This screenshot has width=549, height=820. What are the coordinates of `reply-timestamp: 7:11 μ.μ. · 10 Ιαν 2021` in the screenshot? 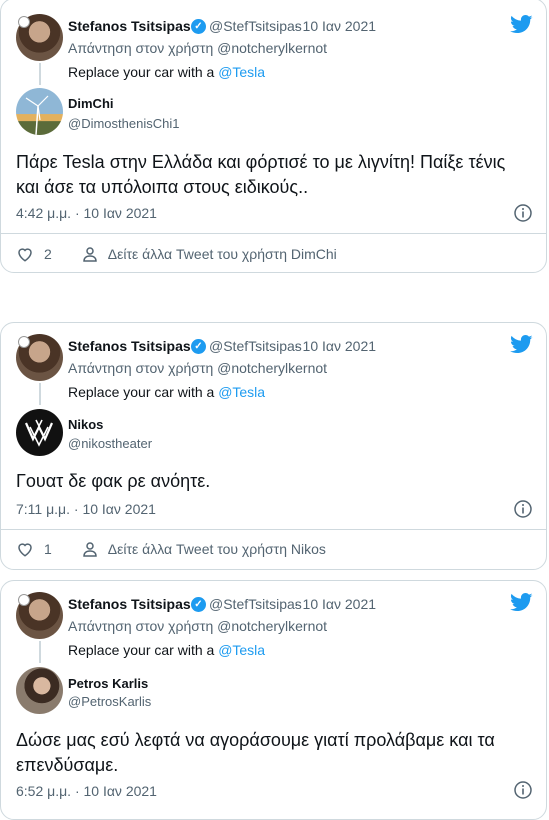 It's located at (86, 509).